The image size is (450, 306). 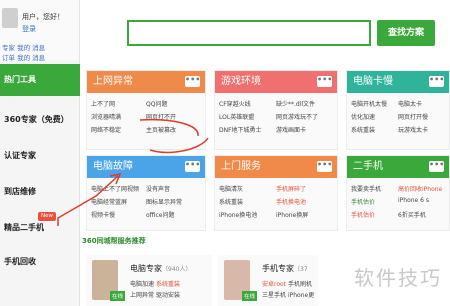 I want to click on skill-row: 上网异常 驱动安装, so click(x=155, y=295).